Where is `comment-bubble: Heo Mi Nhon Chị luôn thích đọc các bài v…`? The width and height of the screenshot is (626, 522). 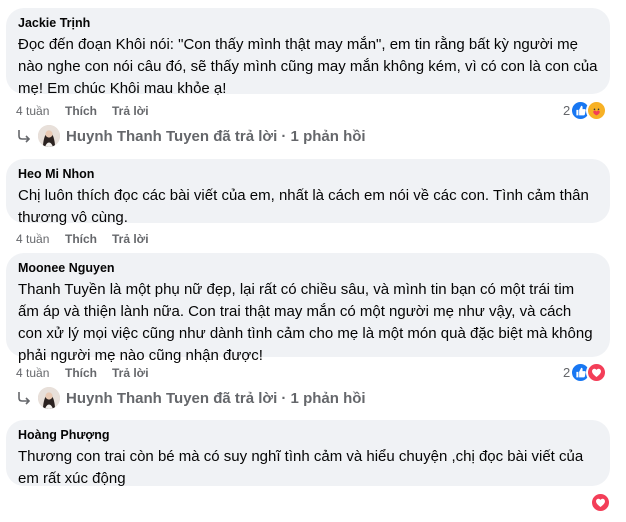 comment-bubble: Heo Mi Nhon Chị luôn thích đọc các bài v… is located at coordinates (308, 192).